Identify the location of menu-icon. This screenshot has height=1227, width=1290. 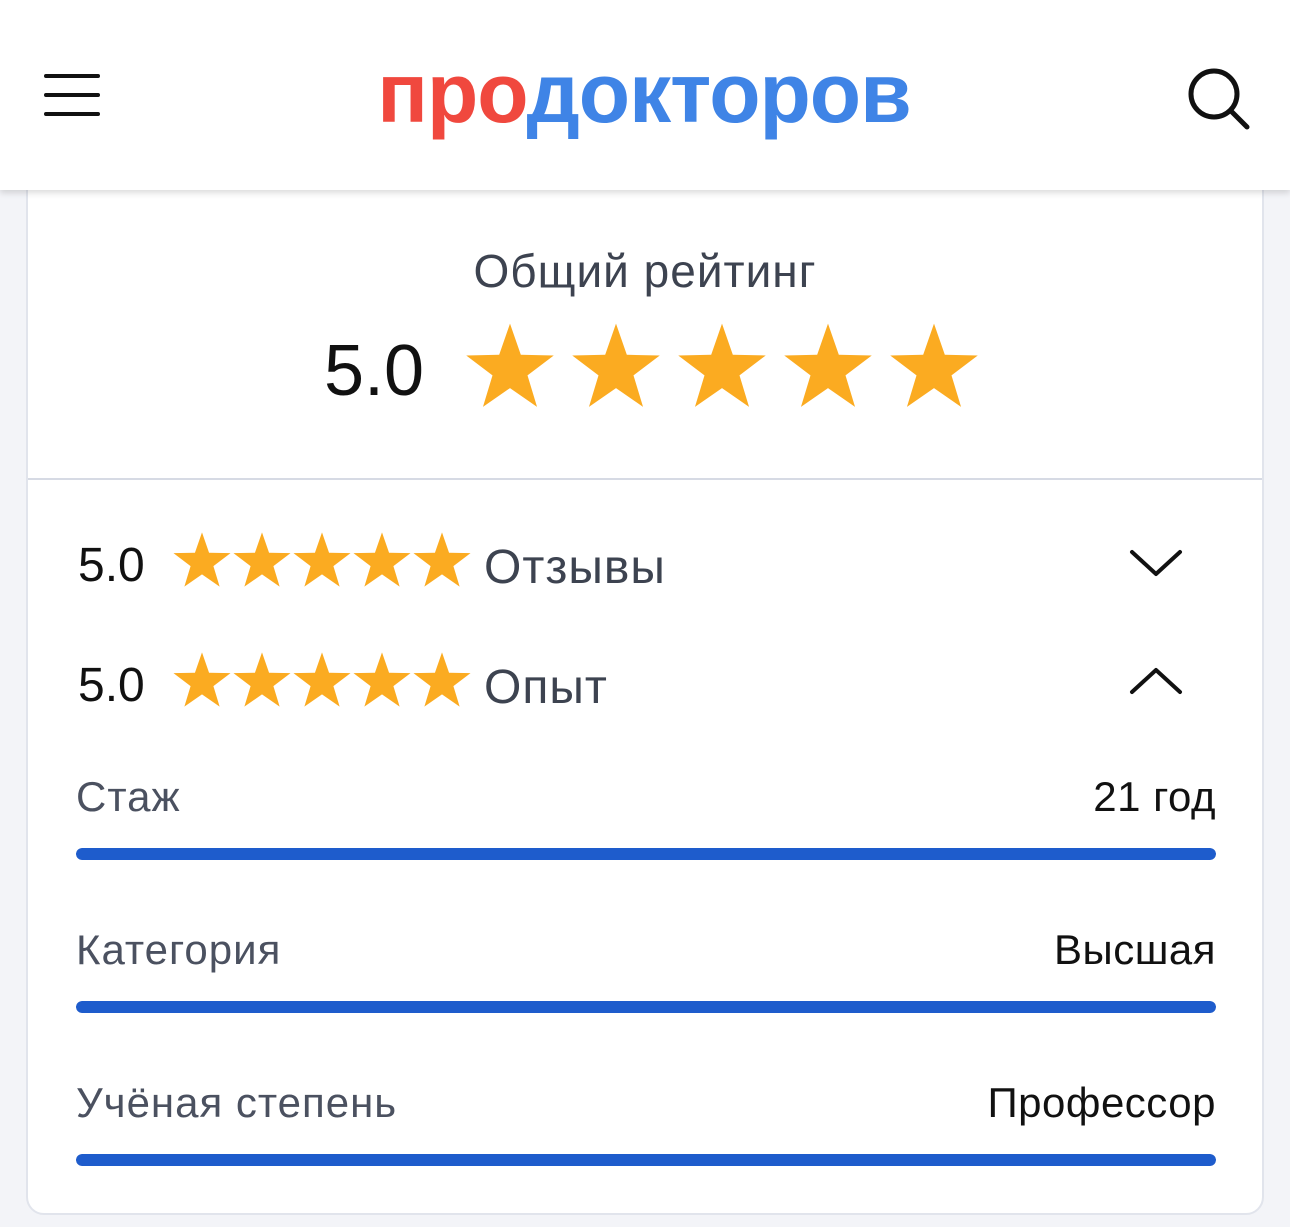
(72, 95).